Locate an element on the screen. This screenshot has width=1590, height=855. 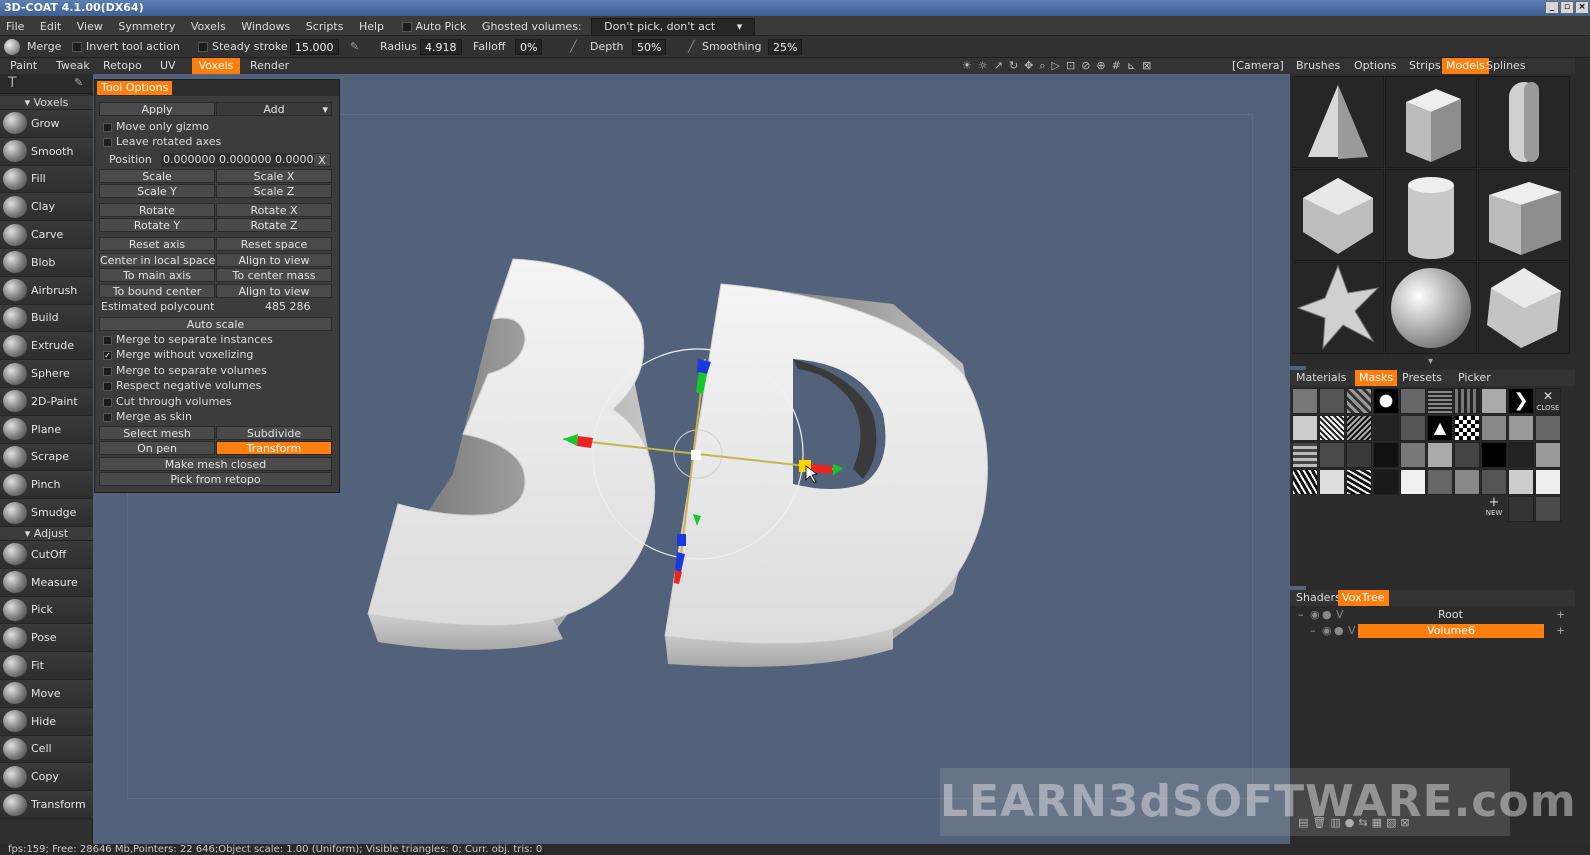
tab-voxtree: VoxTree is located at coordinates (1363, 598).